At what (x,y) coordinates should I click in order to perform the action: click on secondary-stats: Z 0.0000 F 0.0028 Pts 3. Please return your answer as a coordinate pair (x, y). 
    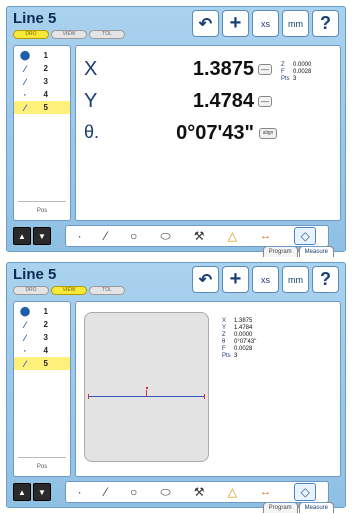
    Looking at the image, I should click on (296, 72).